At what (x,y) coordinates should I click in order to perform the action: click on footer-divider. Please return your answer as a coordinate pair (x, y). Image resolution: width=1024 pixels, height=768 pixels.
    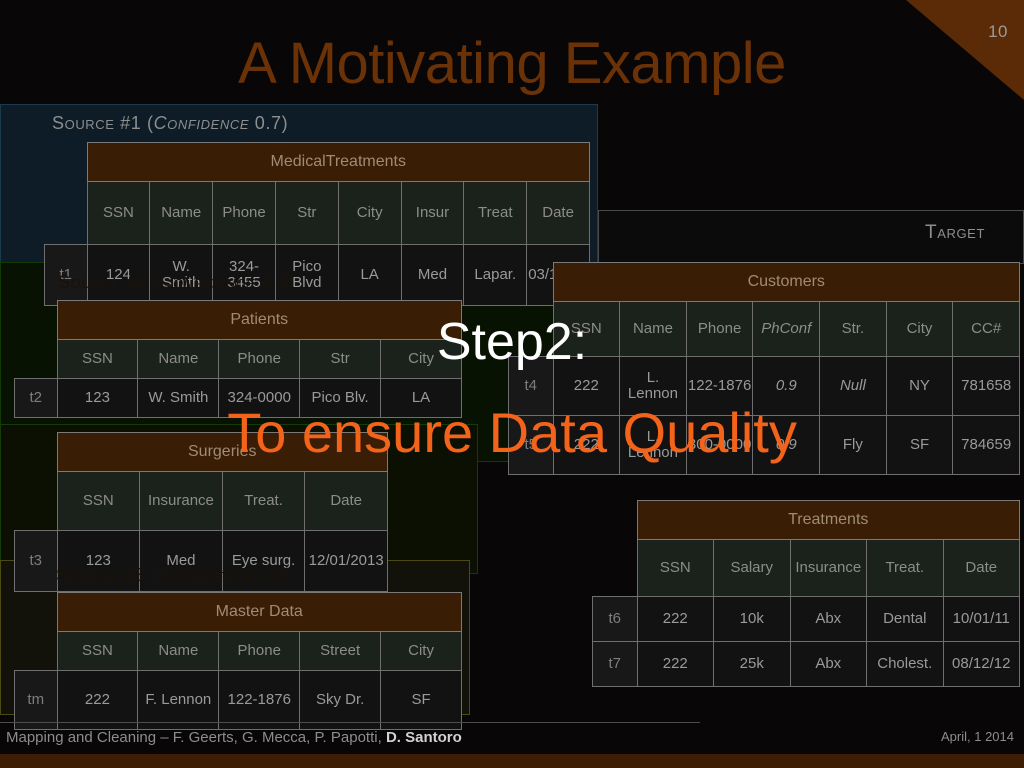
    Looking at the image, I should click on (350, 722).